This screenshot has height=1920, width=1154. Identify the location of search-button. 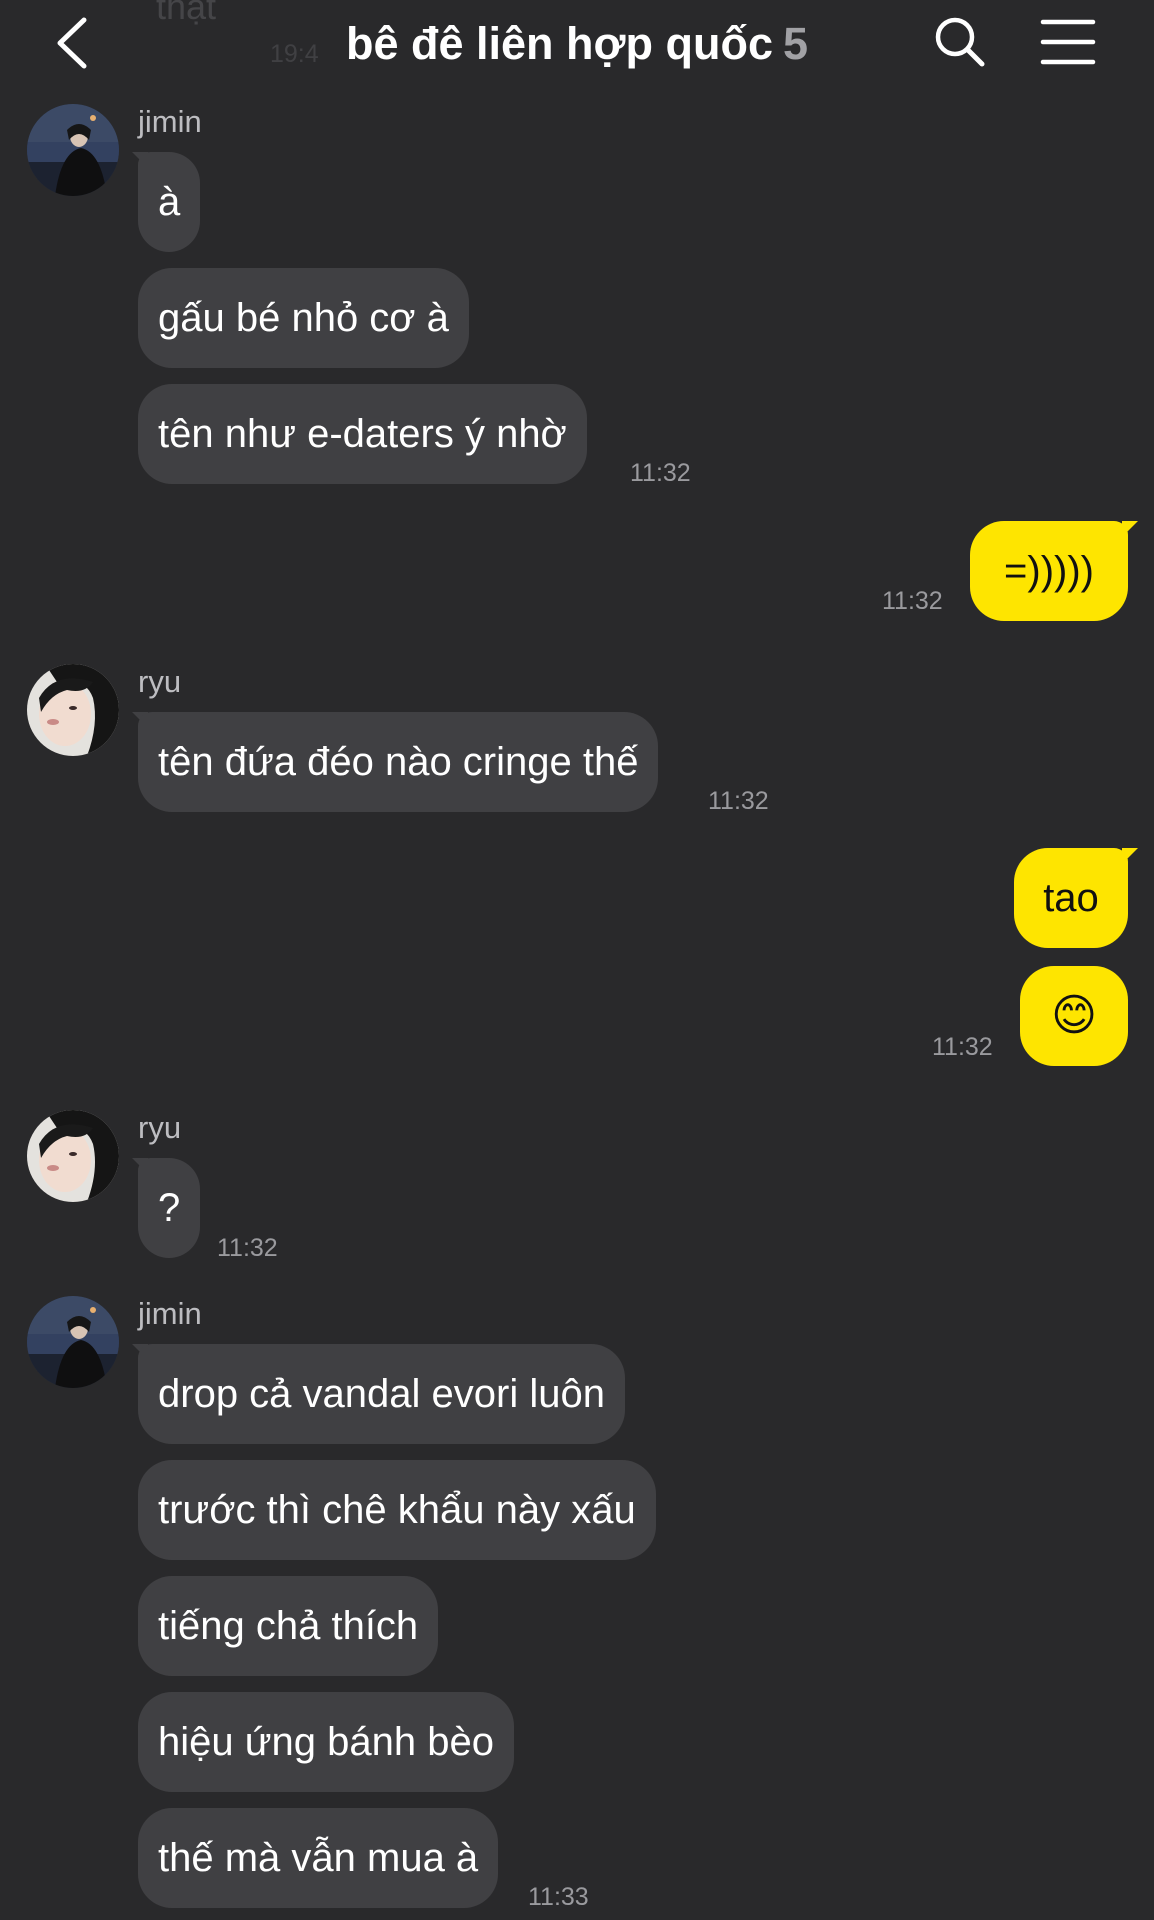
(960, 42).